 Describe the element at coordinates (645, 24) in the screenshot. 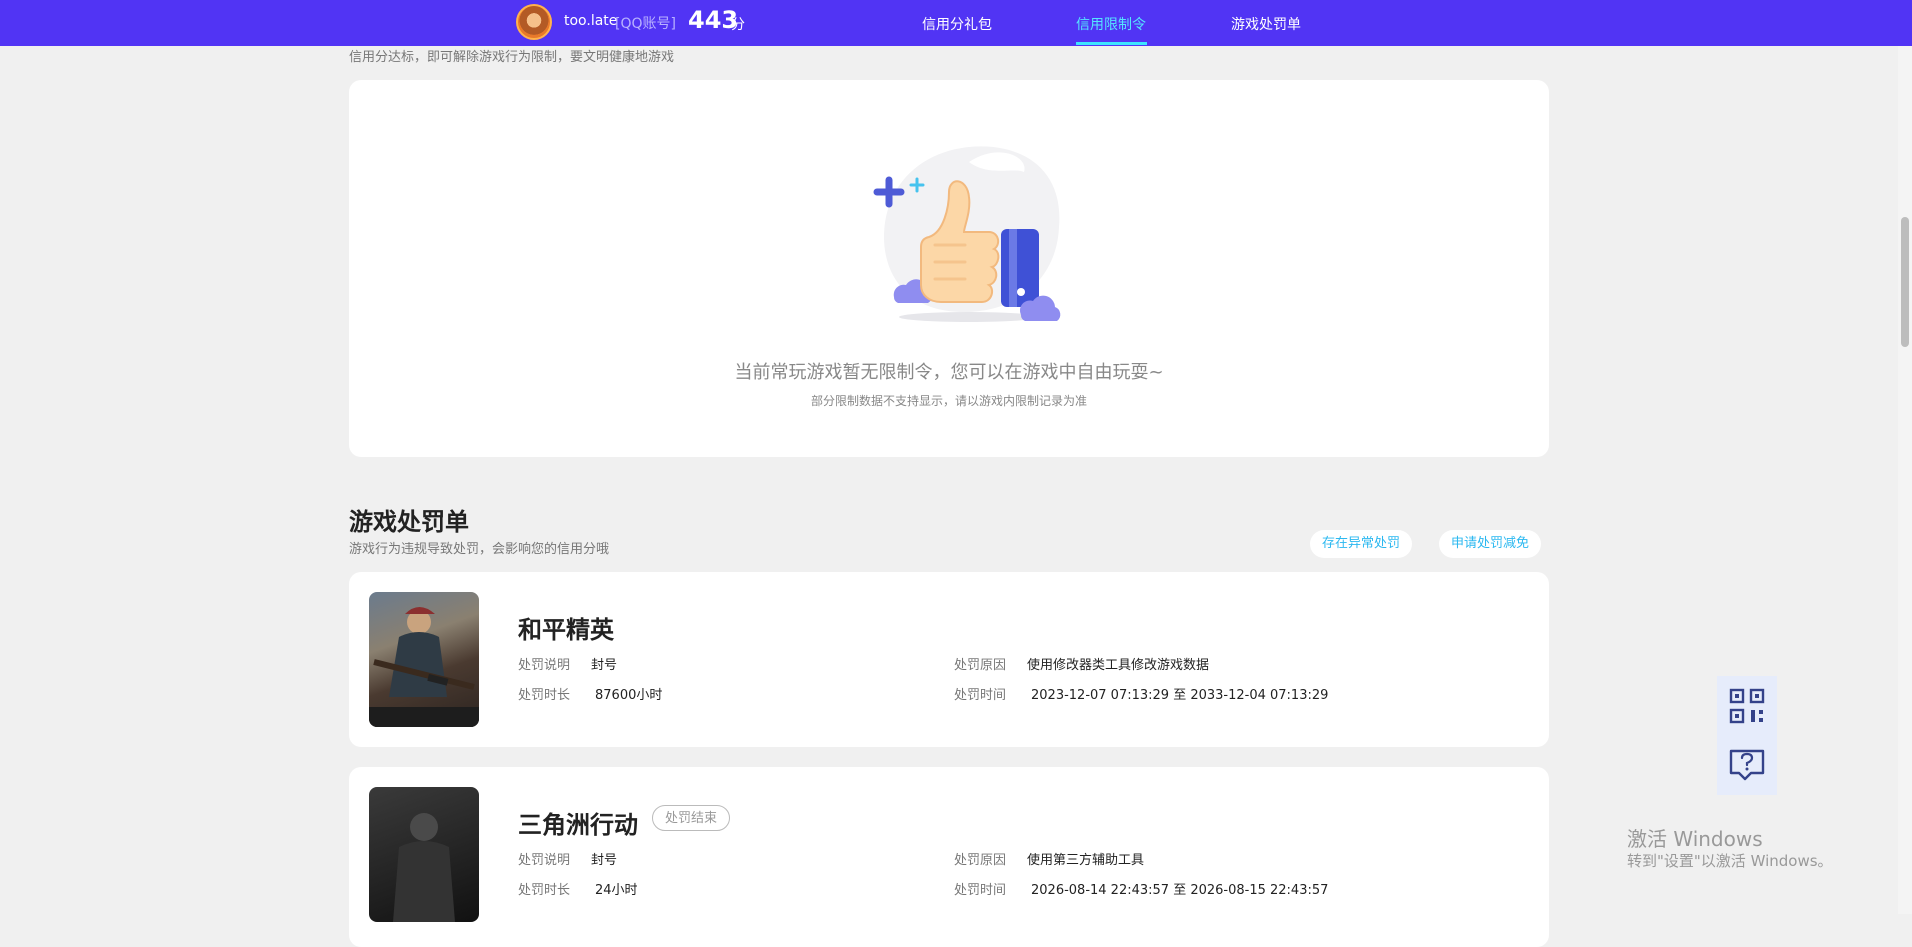

I see `account-type: [QQ账号]` at that location.